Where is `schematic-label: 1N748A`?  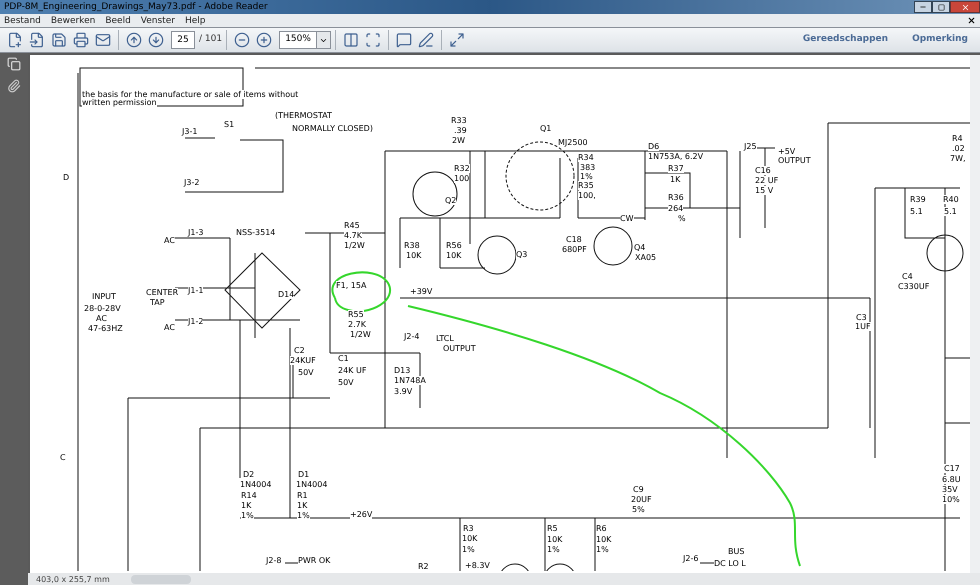
schematic-label: 1N748A is located at coordinates (410, 380).